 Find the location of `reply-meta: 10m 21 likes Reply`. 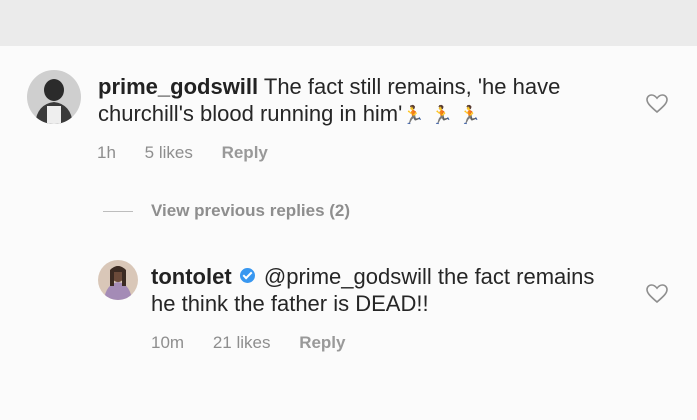

reply-meta: 10m 21 likes Reply is located at coordinates (260, 343).